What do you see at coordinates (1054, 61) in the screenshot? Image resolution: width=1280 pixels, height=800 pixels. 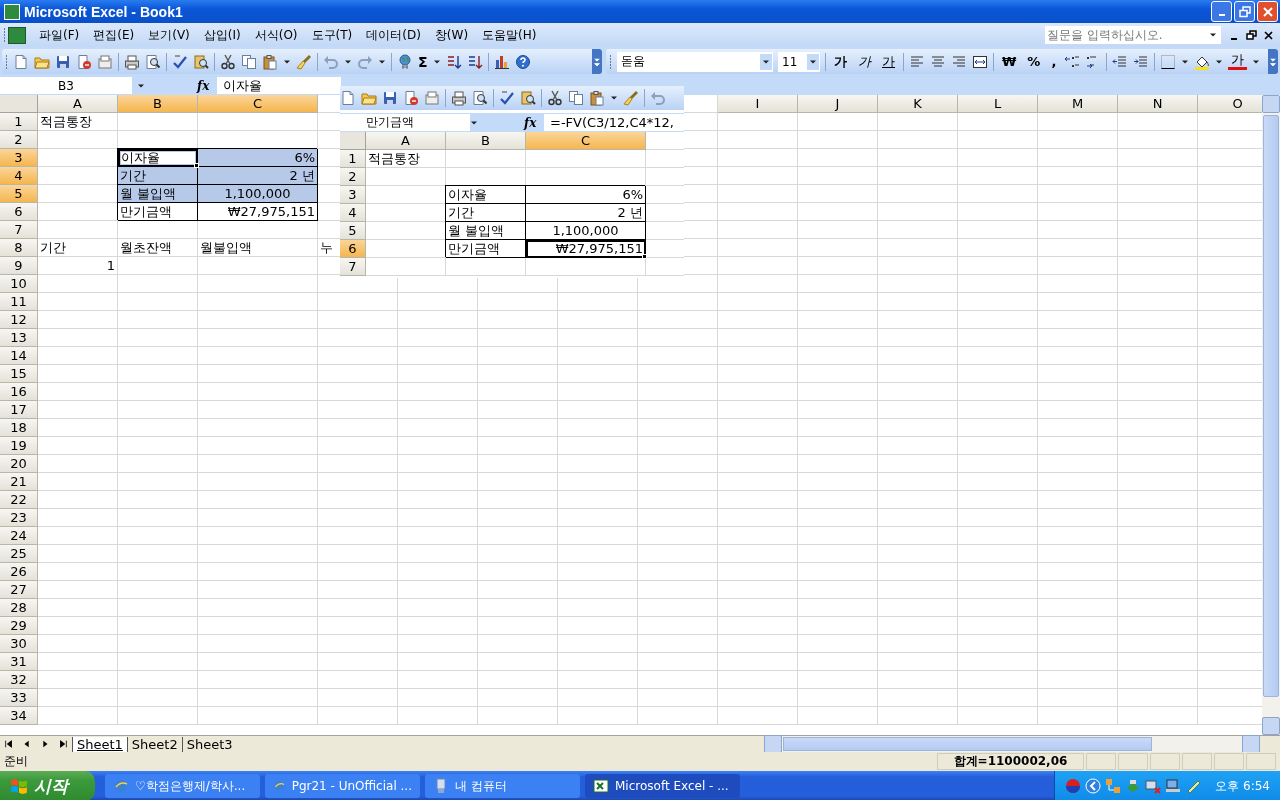 I see `comma-button: ,` at bounding box center [1054, 61].